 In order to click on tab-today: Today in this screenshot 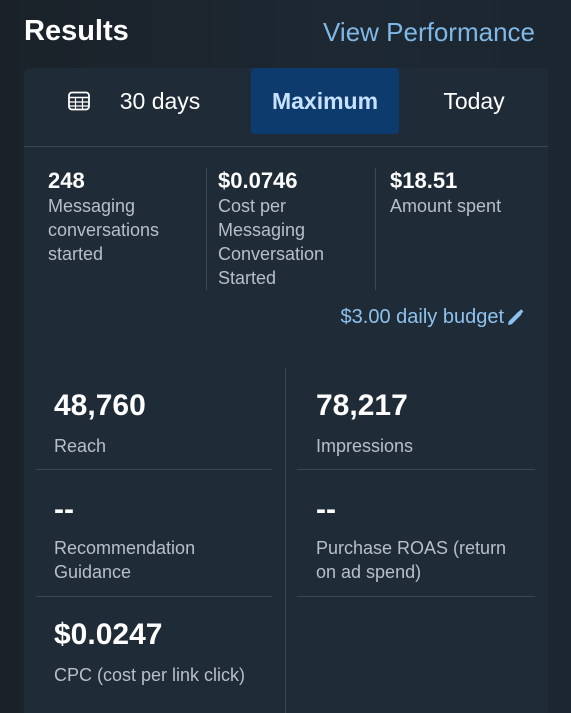, I will do `click(474, 101)`.